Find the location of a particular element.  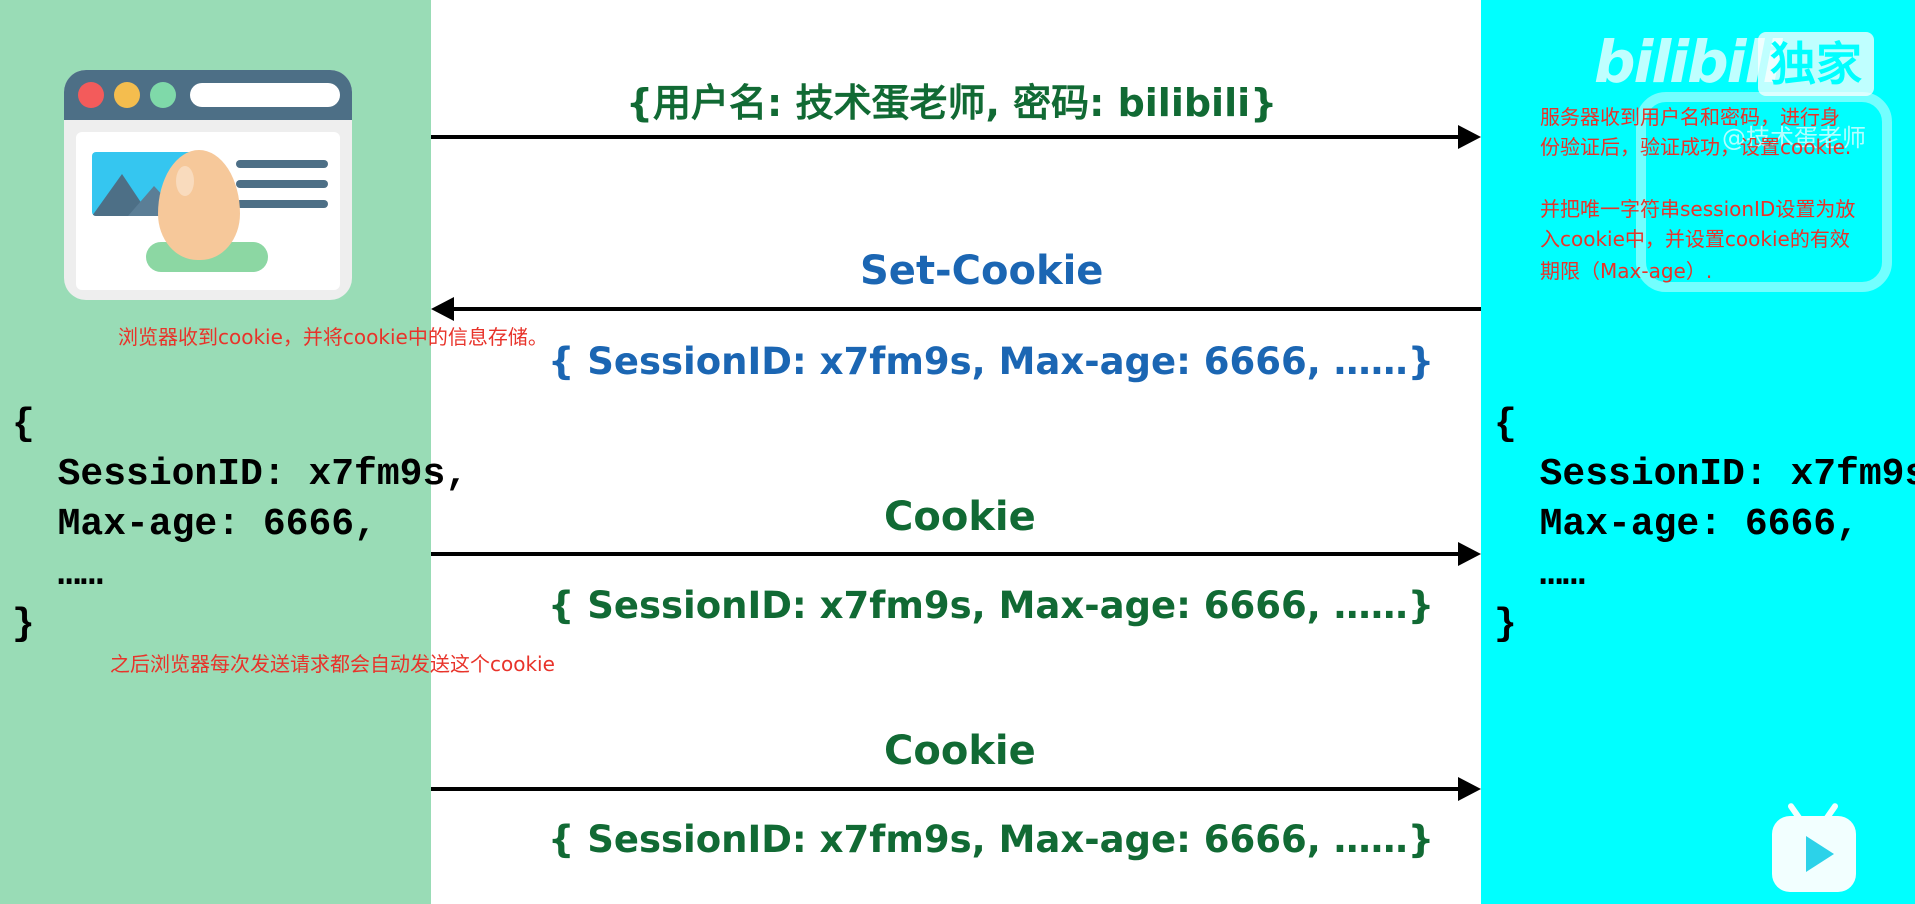

note-server-line-3: 并把唯一字符串sessionID设置为放 is located at coordinates (1698, 209).